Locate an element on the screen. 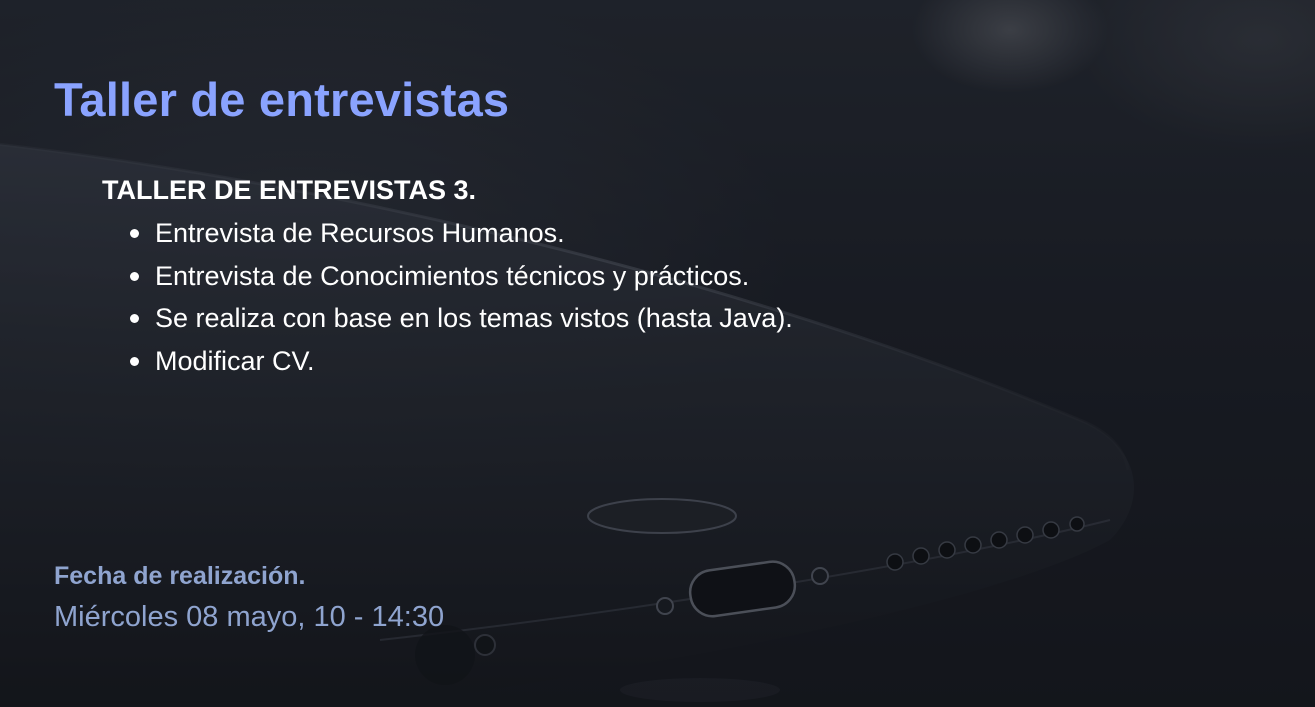  list-item-text: Modificar CV. is located at coordinates (235, 360).